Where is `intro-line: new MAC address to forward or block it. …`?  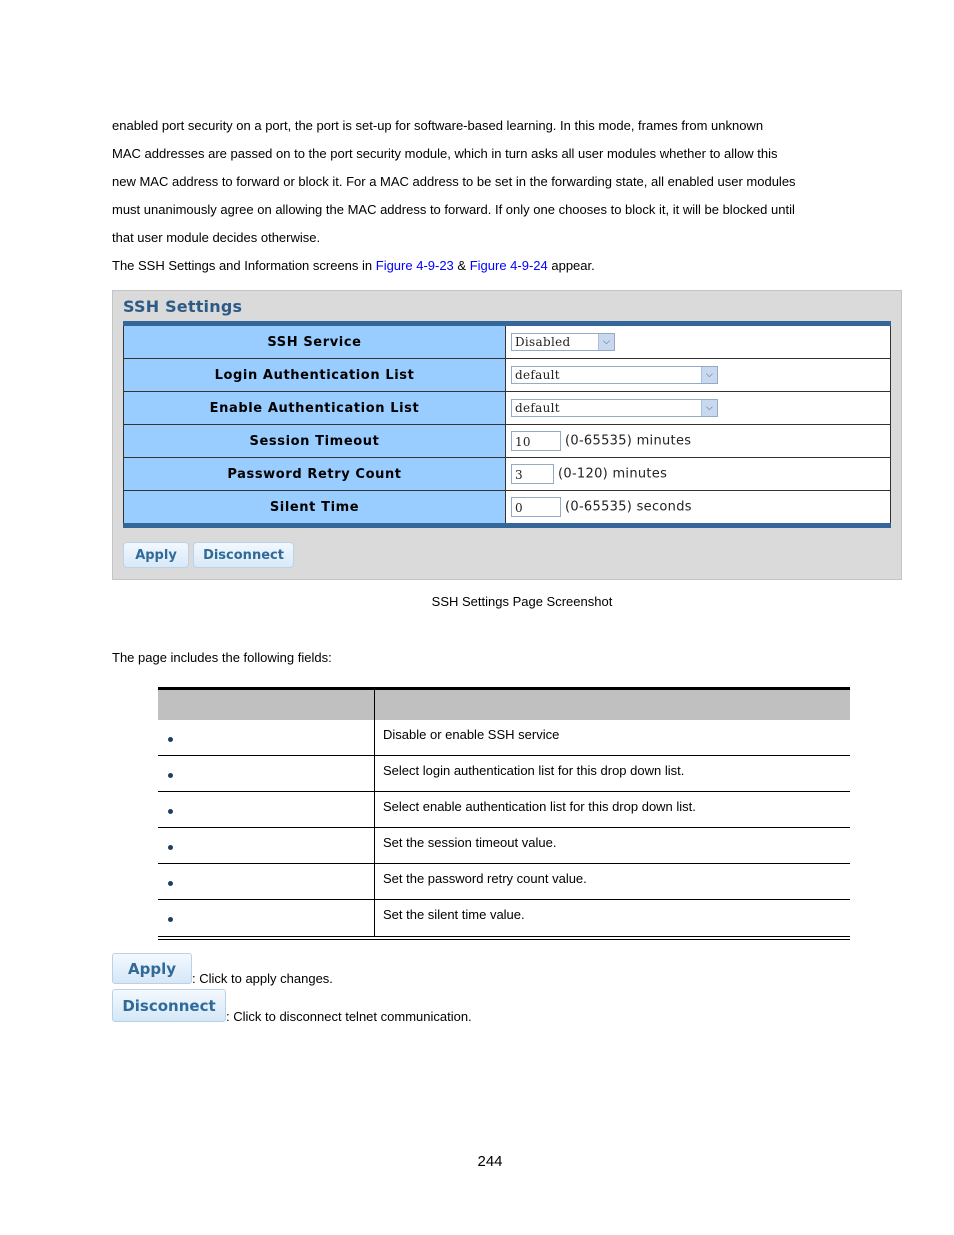
intro-line: new MAC address to forward or block it. … is located at coordinates (454, 181).